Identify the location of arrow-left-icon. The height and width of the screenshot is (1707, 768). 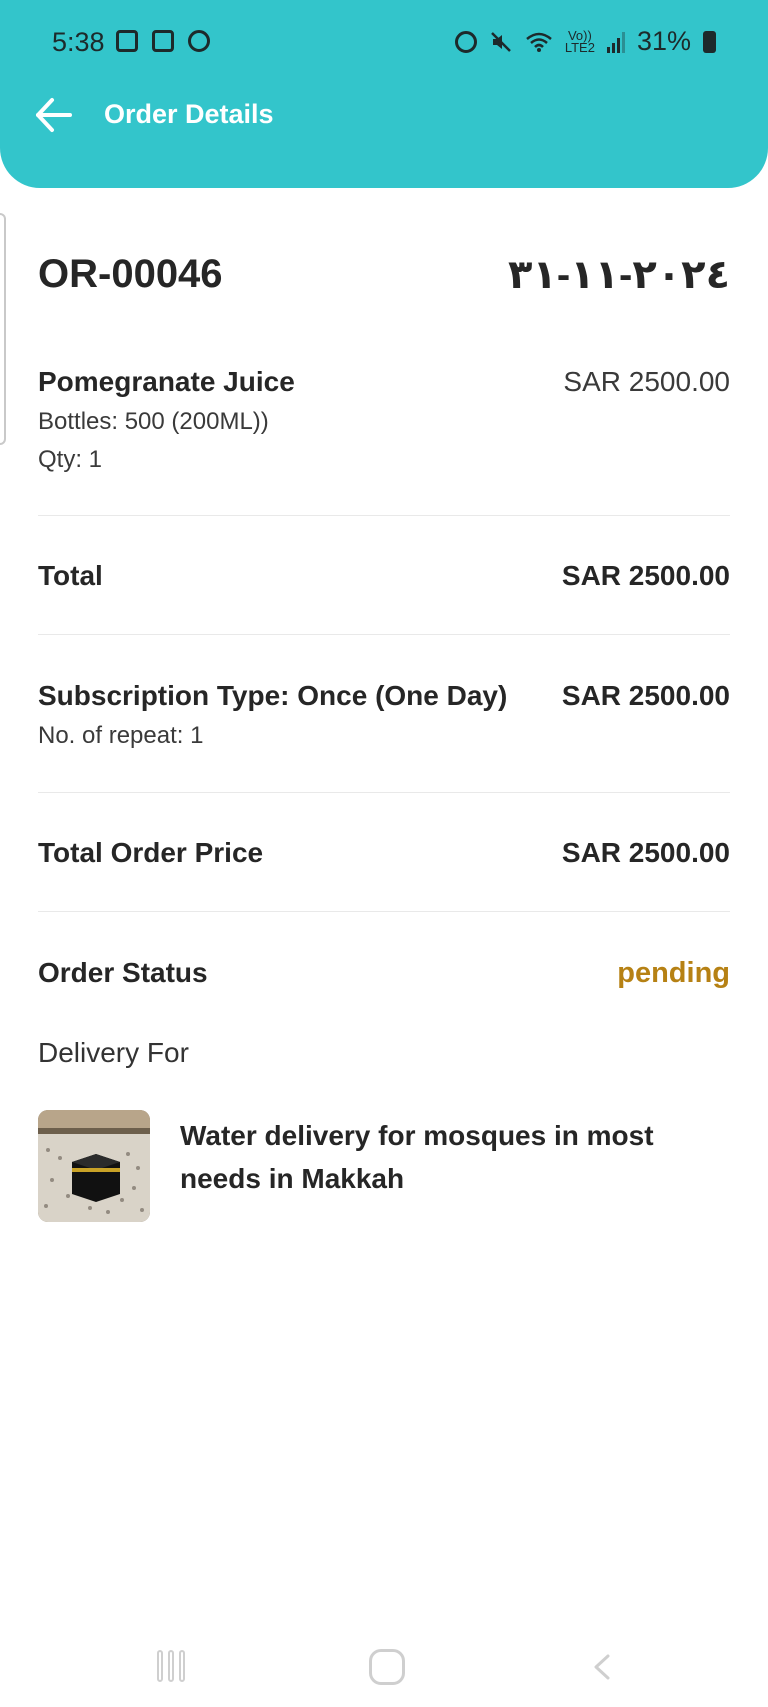
(53, 115).